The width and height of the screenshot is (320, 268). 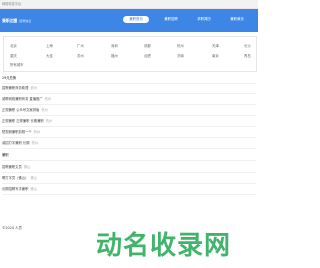 What do you see at coordinates (171, 19) in the screenshot?
I see `nav-item-jobs: 兼职招聘` at bounding box center [171, 19].